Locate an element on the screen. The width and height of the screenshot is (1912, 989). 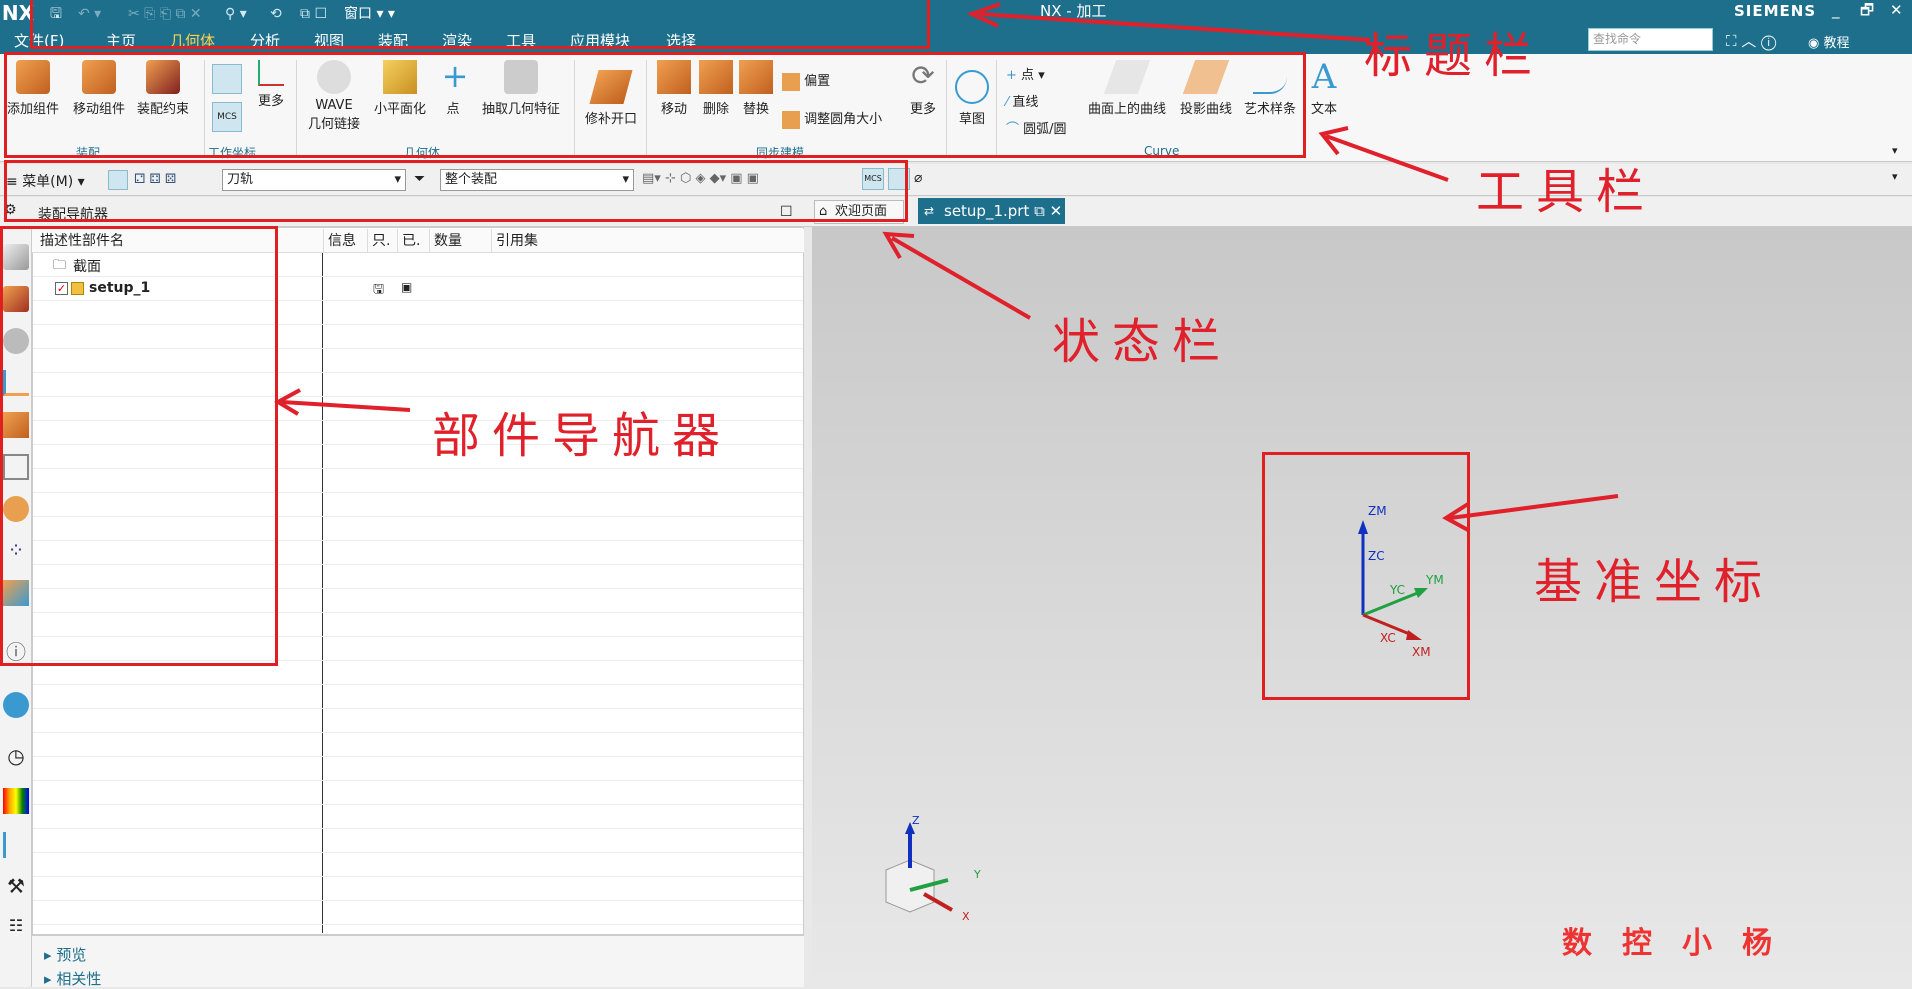
annotation-part-navigator: 部件导航器 is located at coordinates (582, 436).